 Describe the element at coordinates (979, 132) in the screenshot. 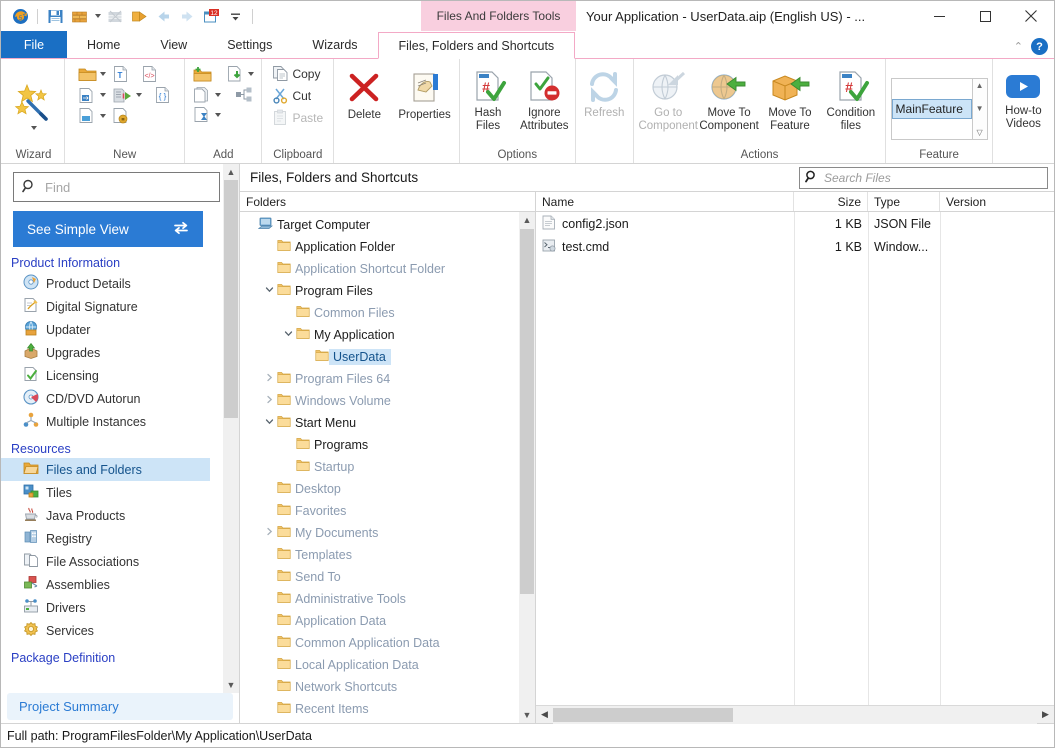

I see `feature-gallery-expand-icon: ▽` at that location.